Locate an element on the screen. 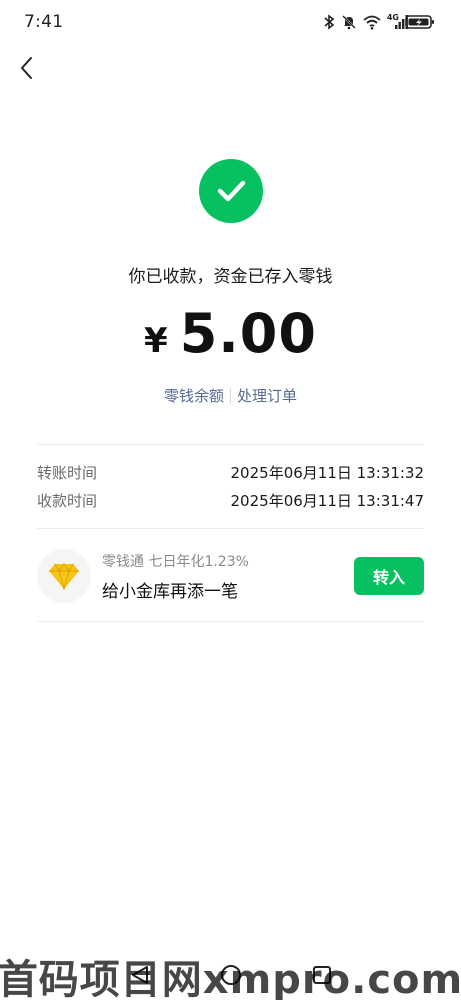  status-icons: 4G is located at coordinates (379, 21).